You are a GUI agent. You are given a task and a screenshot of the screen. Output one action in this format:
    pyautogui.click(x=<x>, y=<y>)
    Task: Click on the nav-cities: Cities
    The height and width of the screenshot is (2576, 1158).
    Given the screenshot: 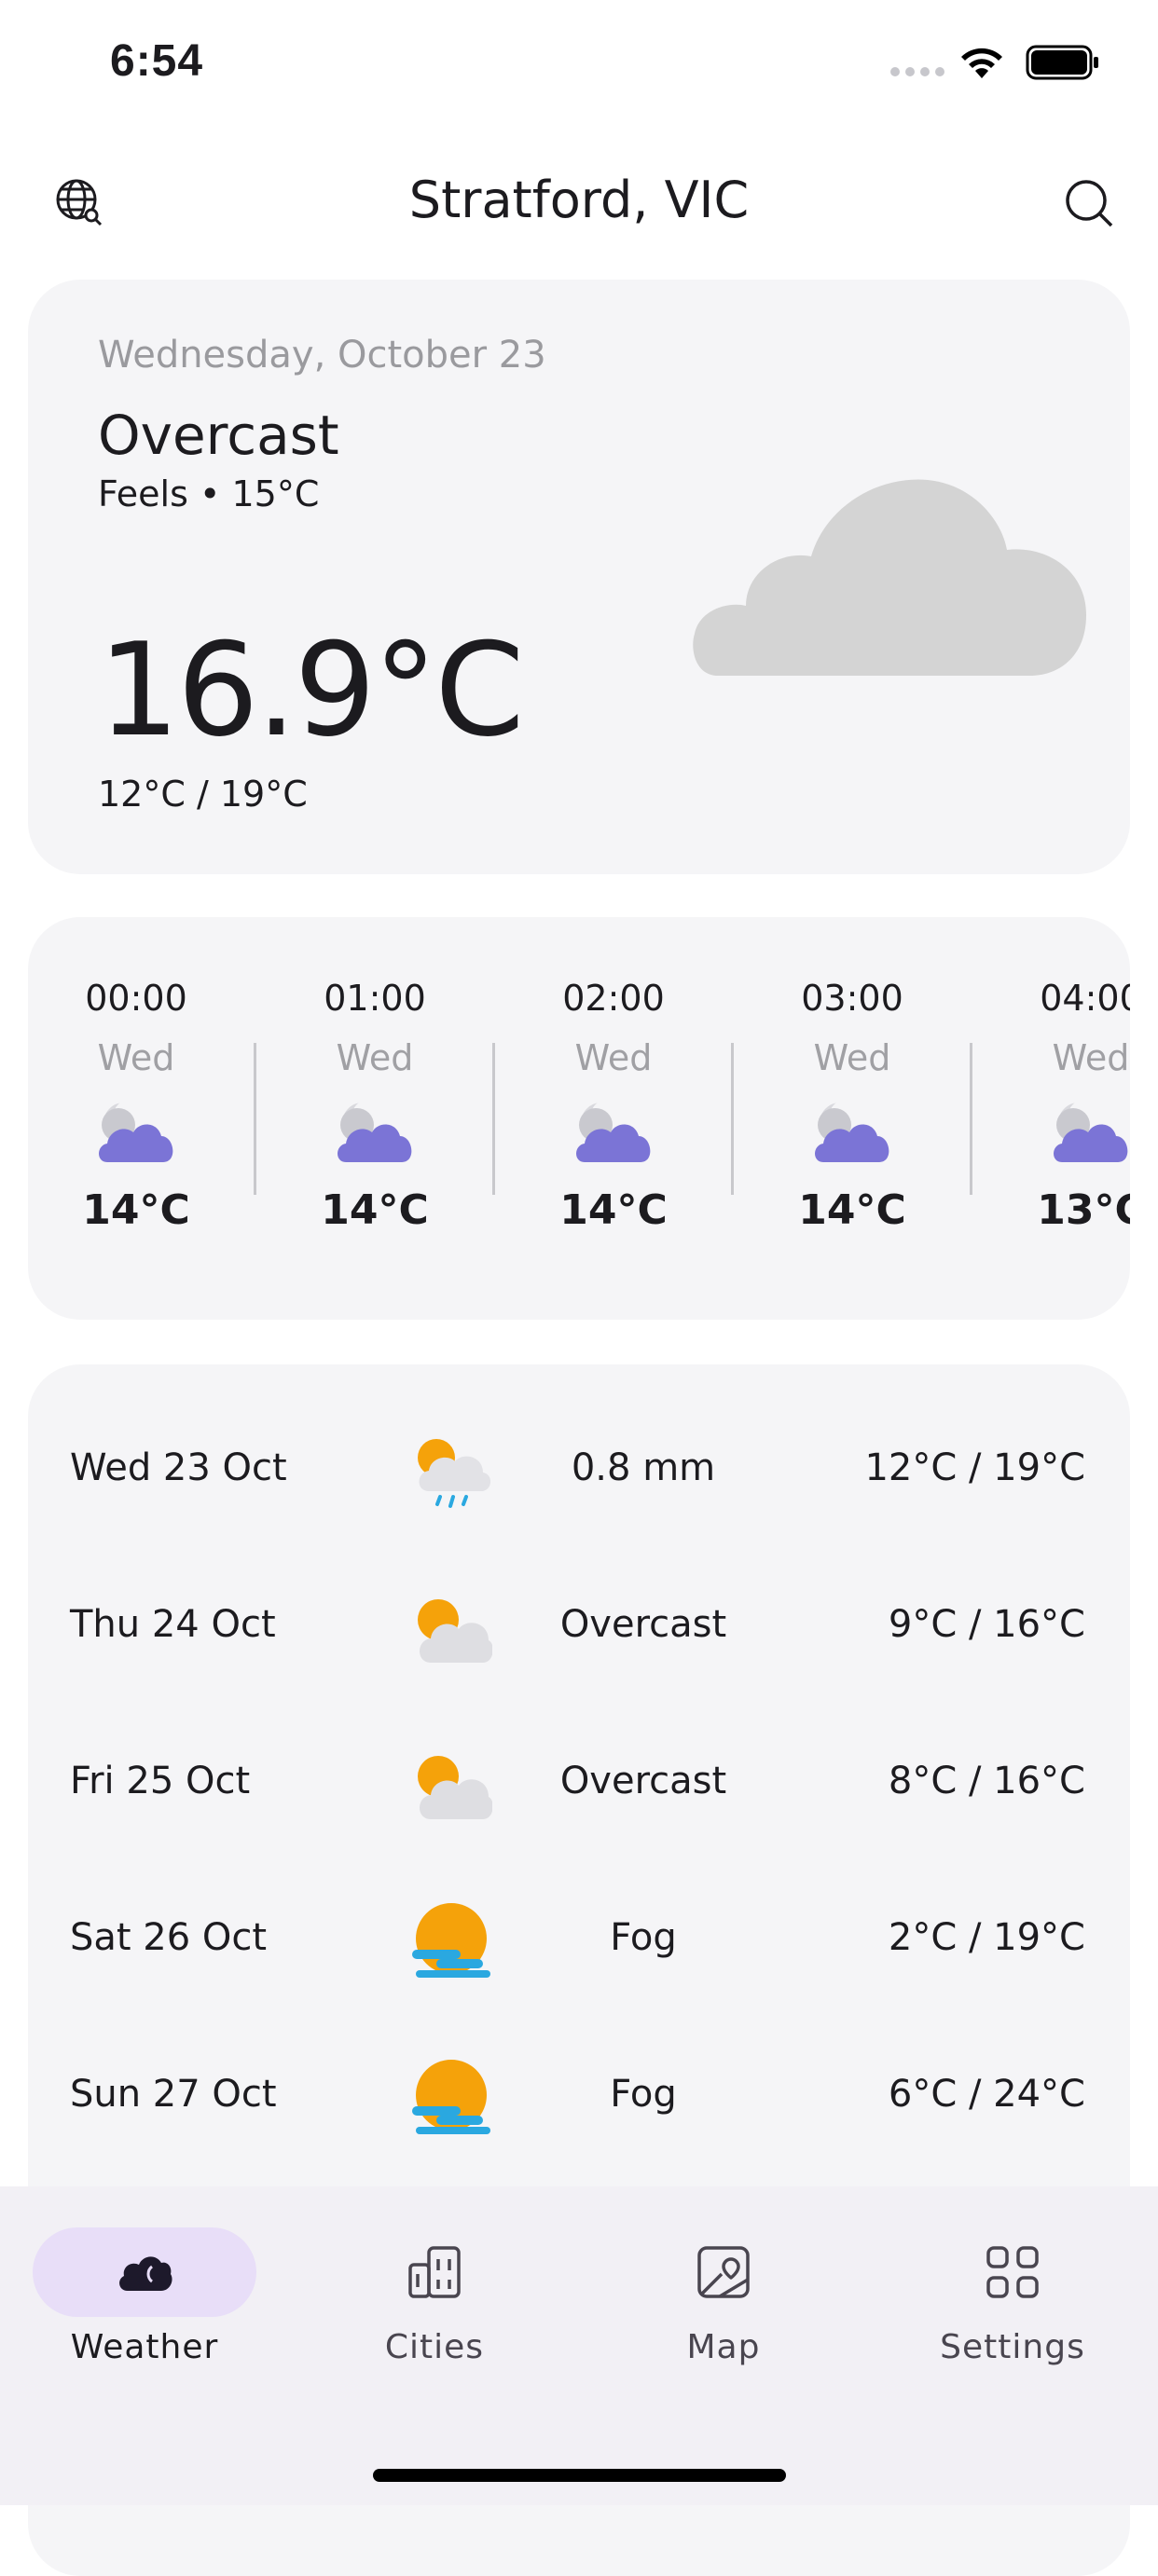 What is the action you would take?
    pyautogui.click(x=434, y=2296)
    